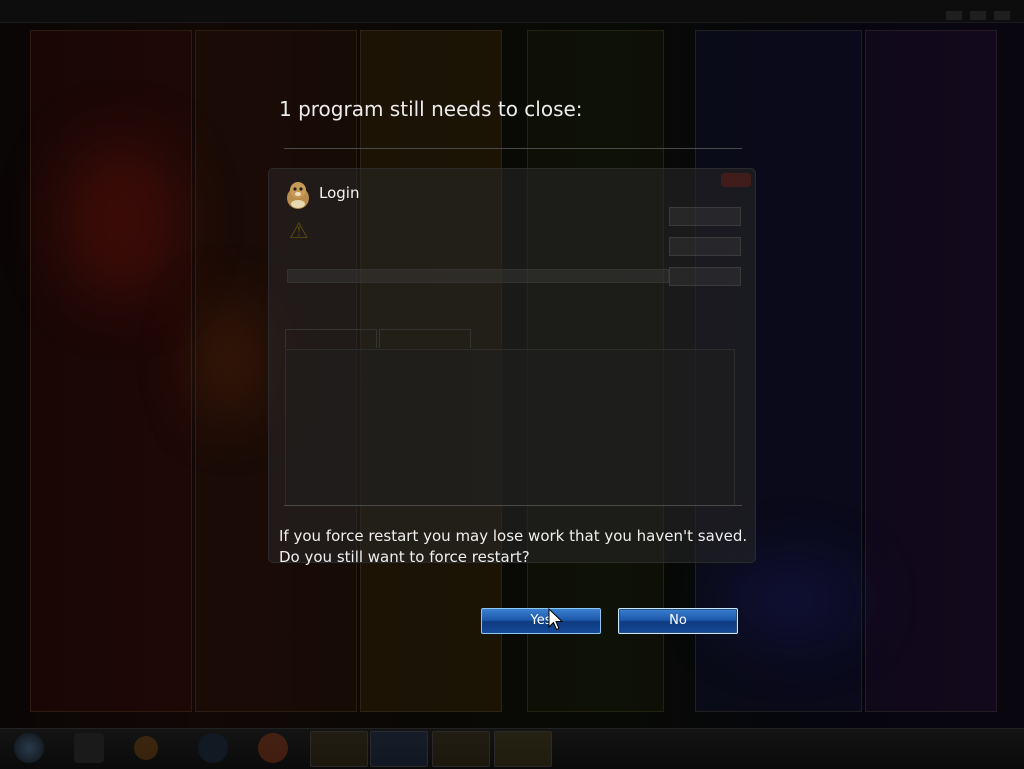 The image size is (1024, 769). What do you see at coordinates (29, 748) in the screenshot?
I see `start-orb-icon` at bounding box center [29, 748].